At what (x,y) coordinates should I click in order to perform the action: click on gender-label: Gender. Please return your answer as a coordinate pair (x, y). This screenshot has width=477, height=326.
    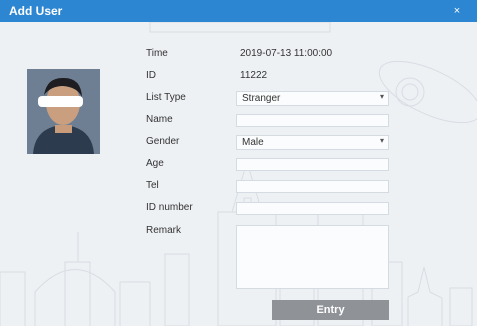
    Looking at the image, I should click on (163, 141).